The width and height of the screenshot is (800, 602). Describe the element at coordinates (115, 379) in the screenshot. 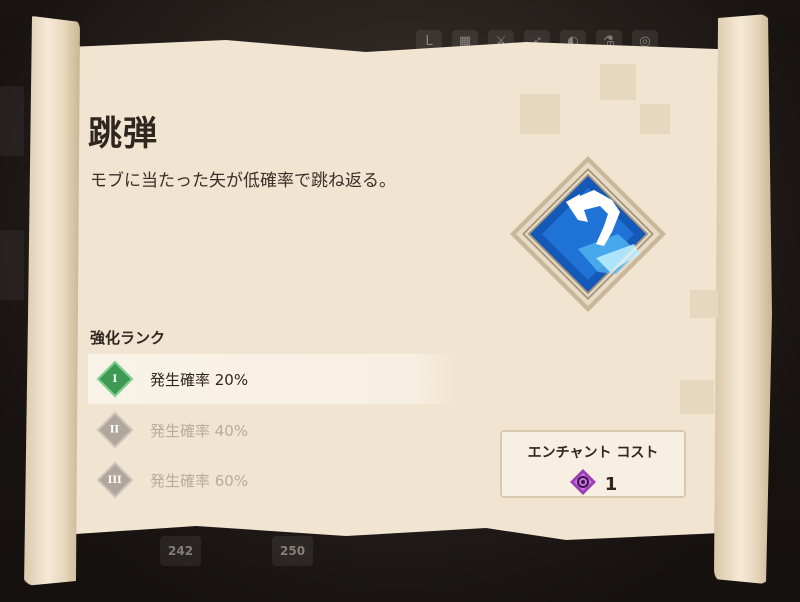

I see `rank-badge: I` at that location.